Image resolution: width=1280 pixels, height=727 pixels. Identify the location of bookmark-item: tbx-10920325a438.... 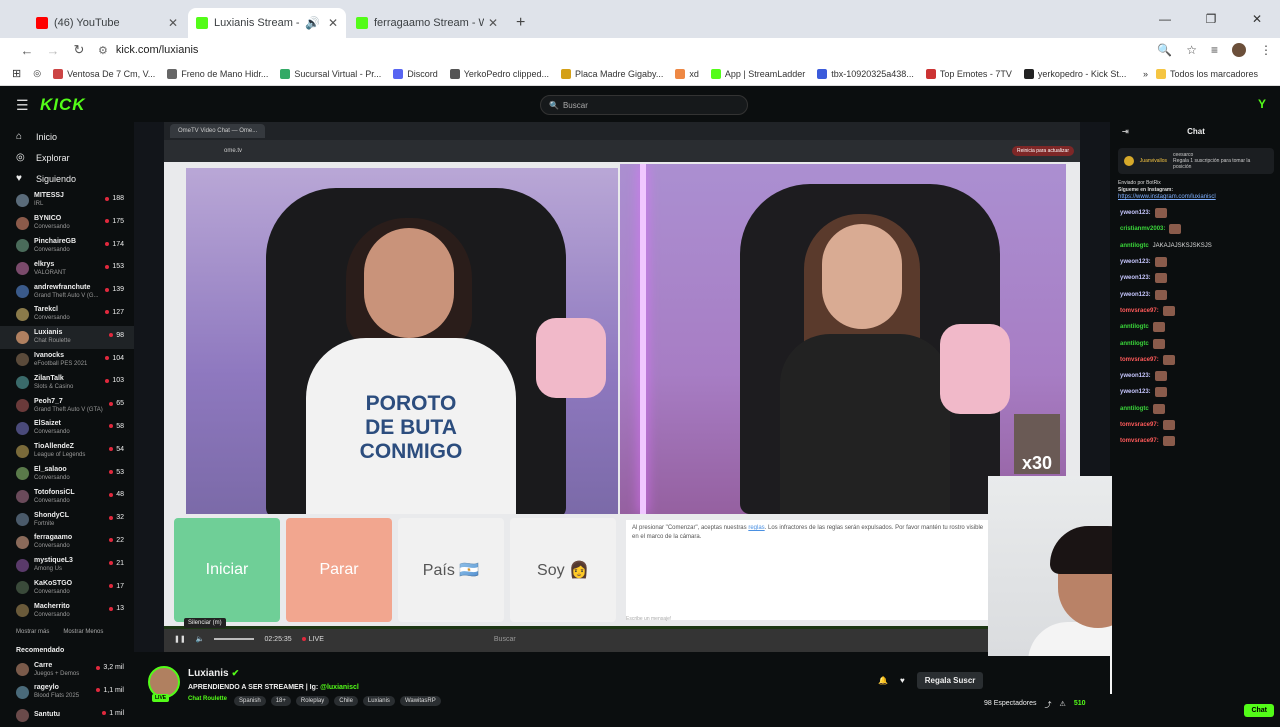
(865, 73).